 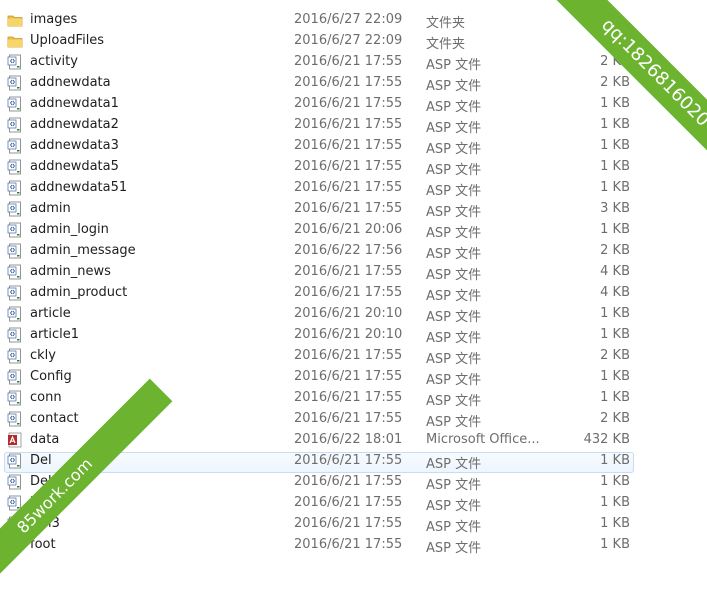 What do you see at coordinates (70, 82) in the screenshot?
I see `file-name: addnewdata` at bounding box center [70, 82].